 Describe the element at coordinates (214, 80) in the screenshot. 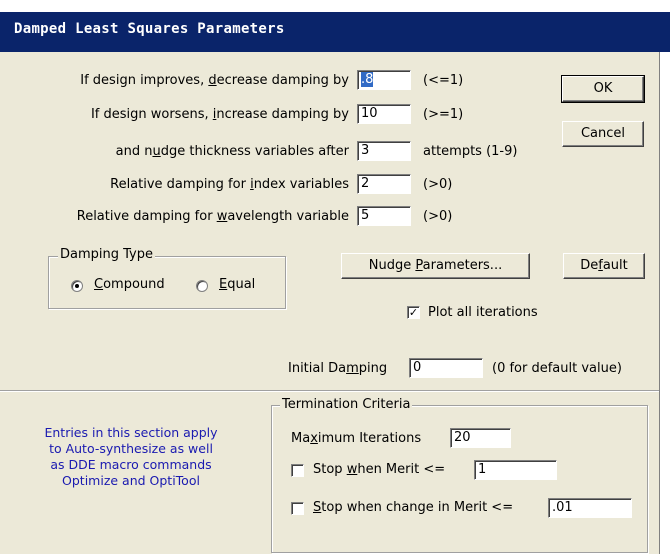

I see `decrease-damping-label: If design improves, decrease damping by` at that location.